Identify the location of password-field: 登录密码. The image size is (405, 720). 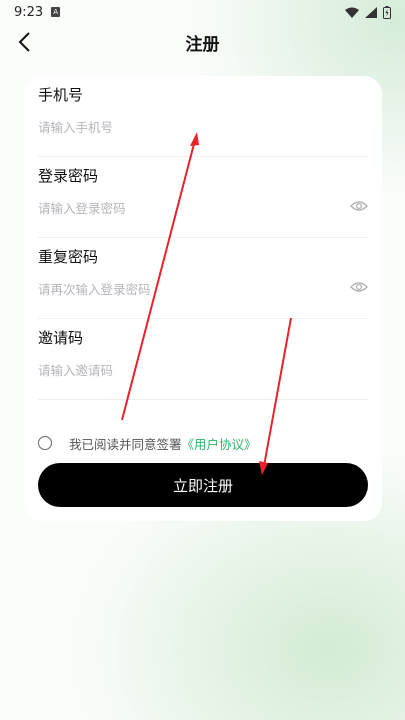
(203, 197).